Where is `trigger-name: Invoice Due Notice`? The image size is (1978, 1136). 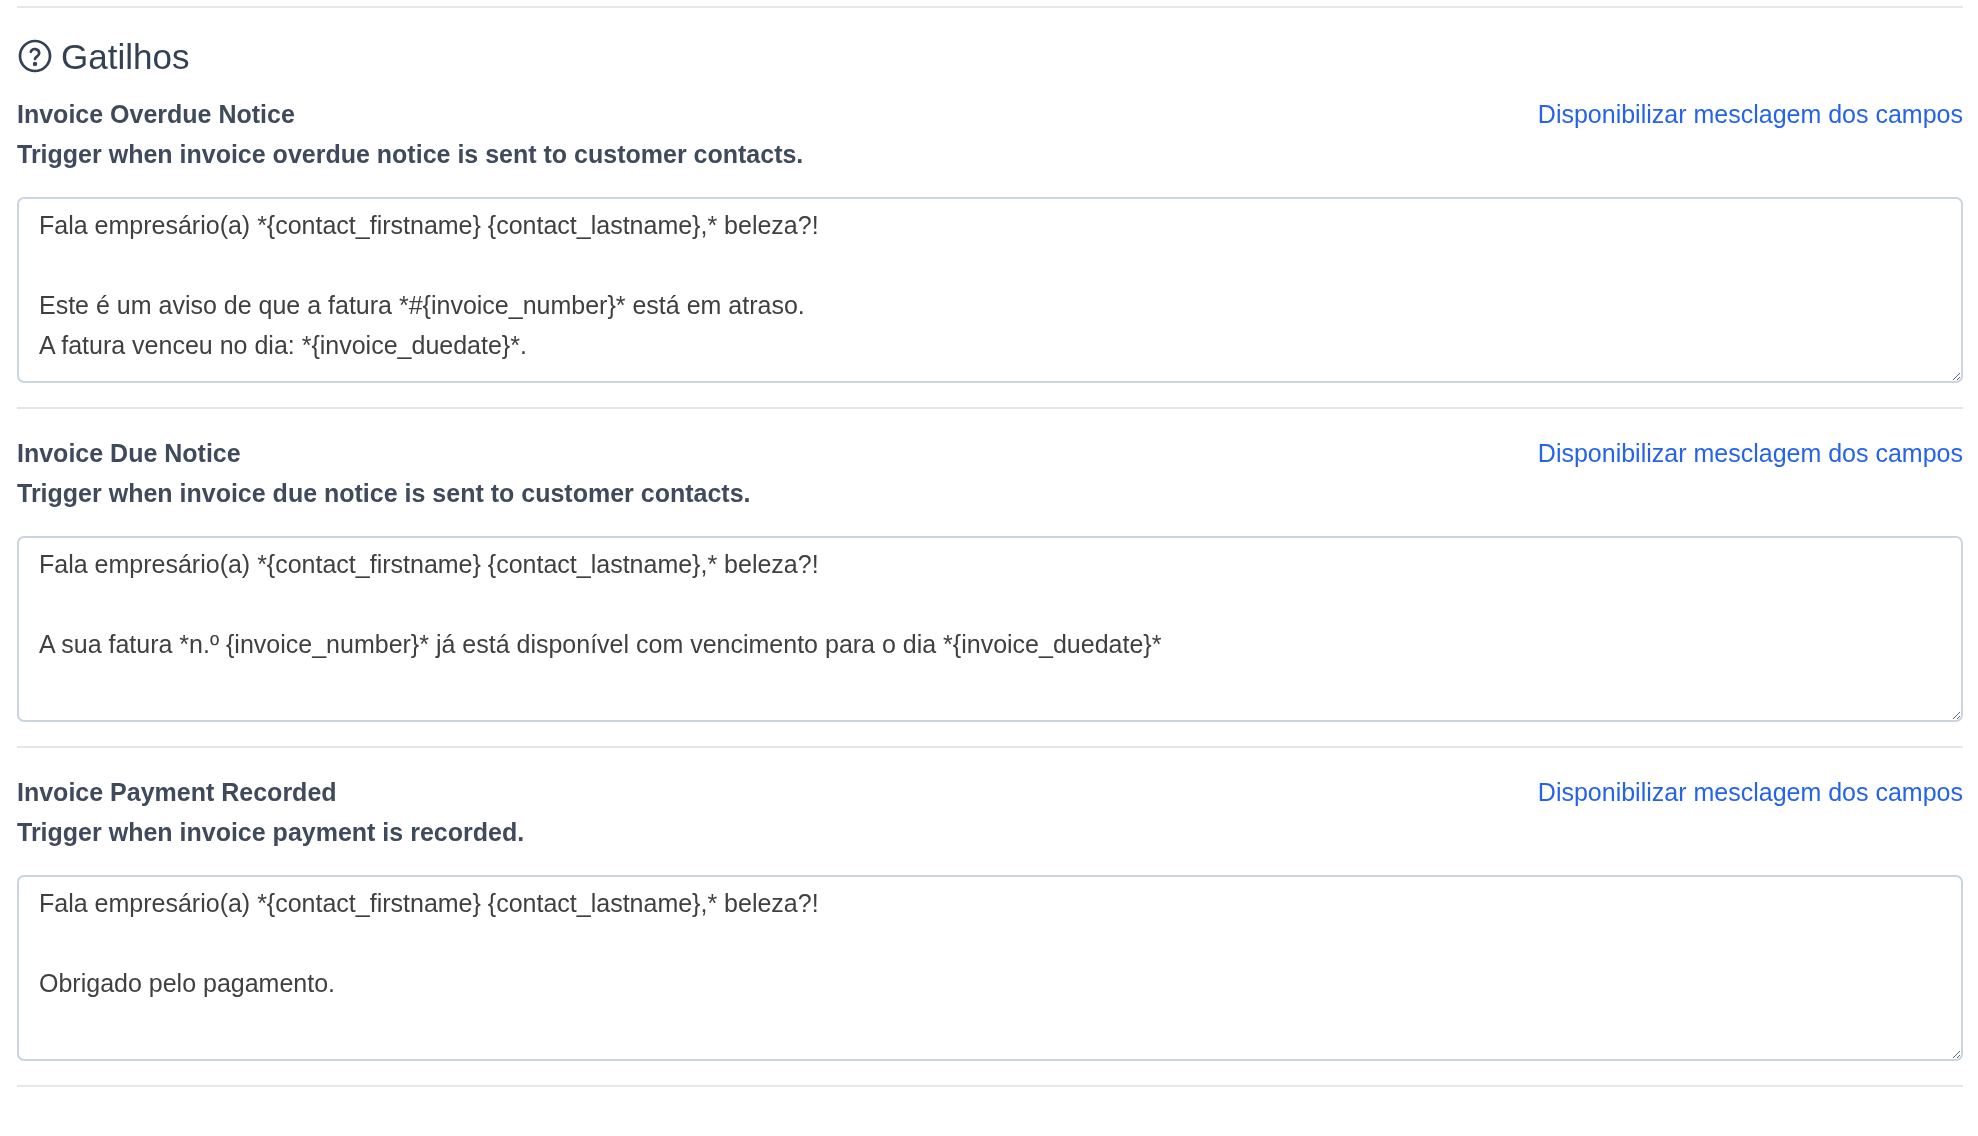 trigger-name: Invoice Due Notice is located at coordinates (129, 453).